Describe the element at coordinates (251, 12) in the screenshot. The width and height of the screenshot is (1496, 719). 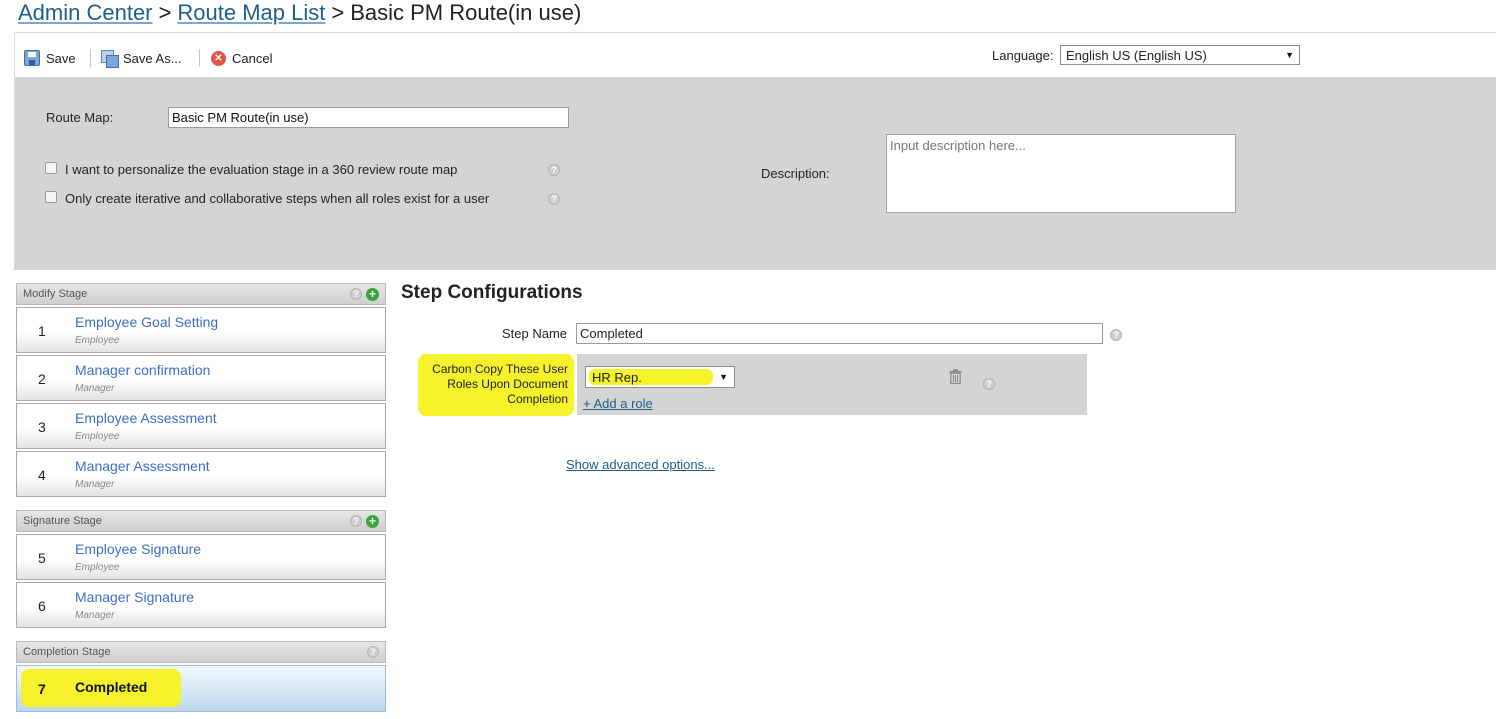
I see `breadcrumb-route-map-list: Route Map List` at that location.